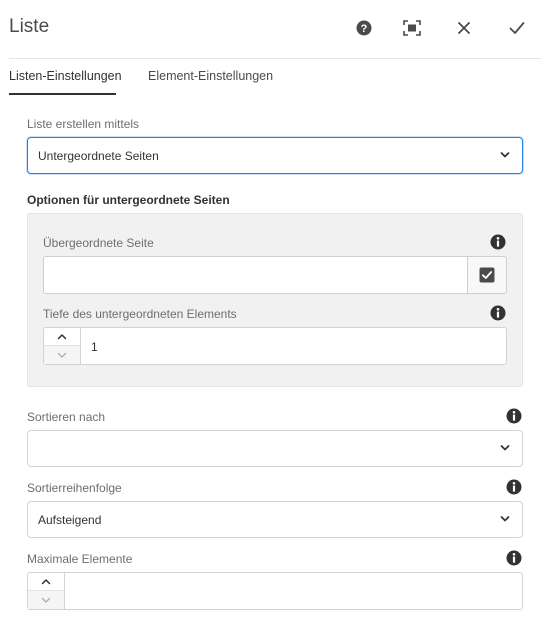 The width and height of the screenshot is (544, 629). I want to click on tab-item-settings: Element-Einstellungen, so click(210, 80).